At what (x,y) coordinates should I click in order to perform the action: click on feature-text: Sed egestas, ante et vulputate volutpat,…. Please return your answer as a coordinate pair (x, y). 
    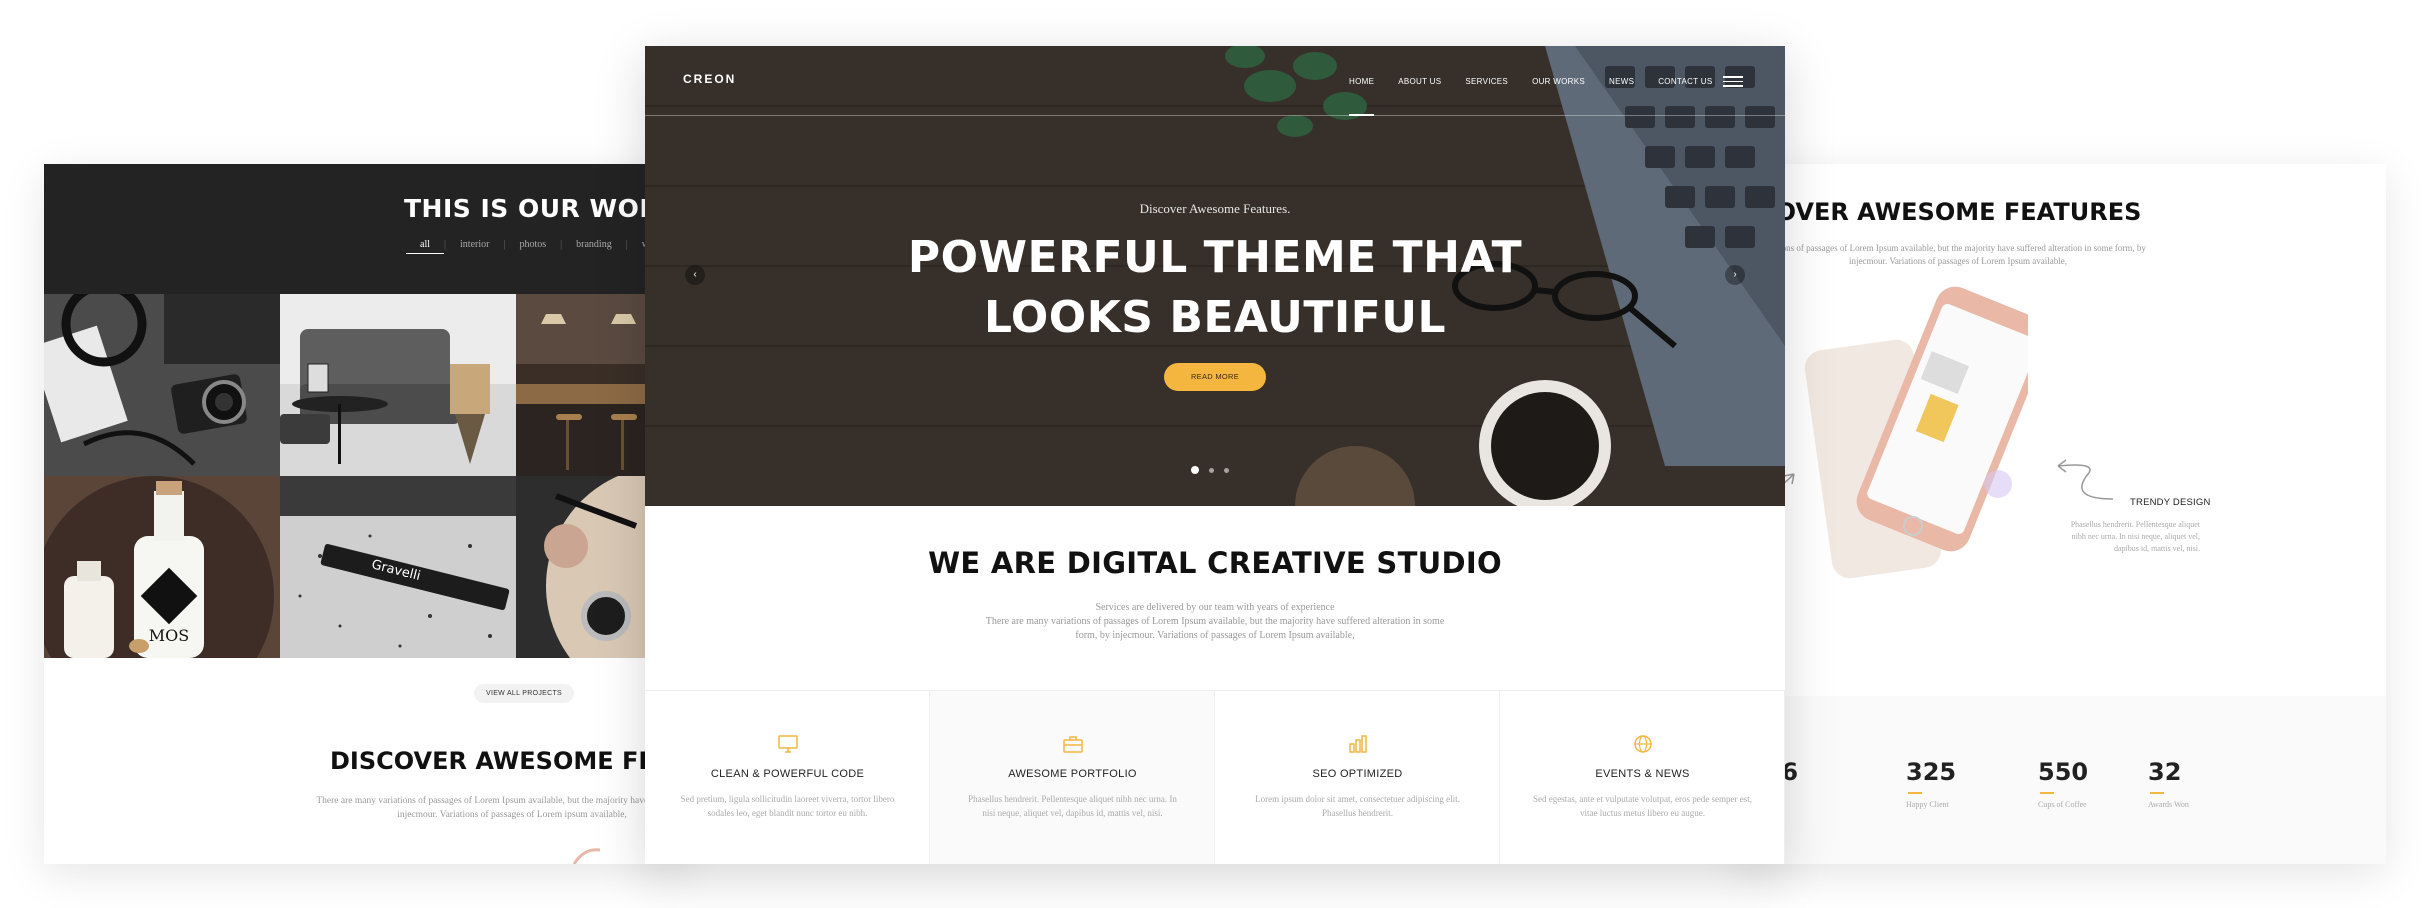
    Looking at the image, I should click on (1642, 806).